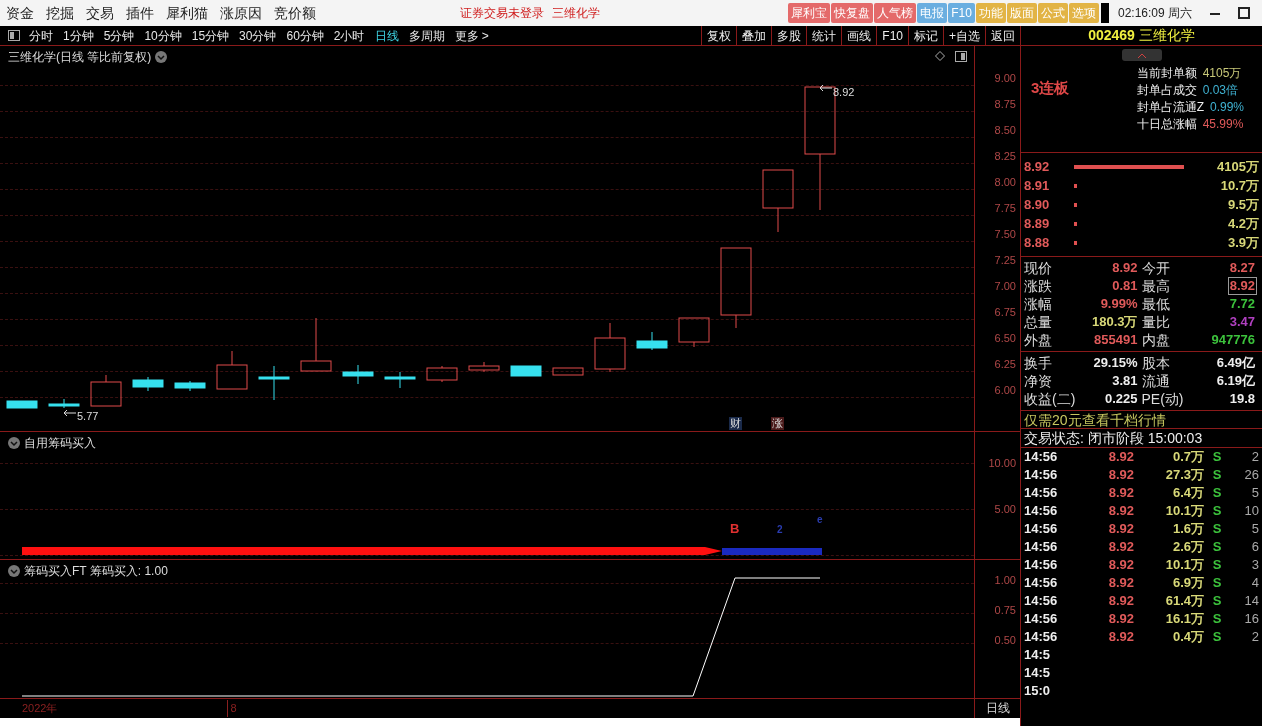  Describe the element at coordinates (925, 35) in the screenshot. I see `toolbar-button: 标记` at that location.